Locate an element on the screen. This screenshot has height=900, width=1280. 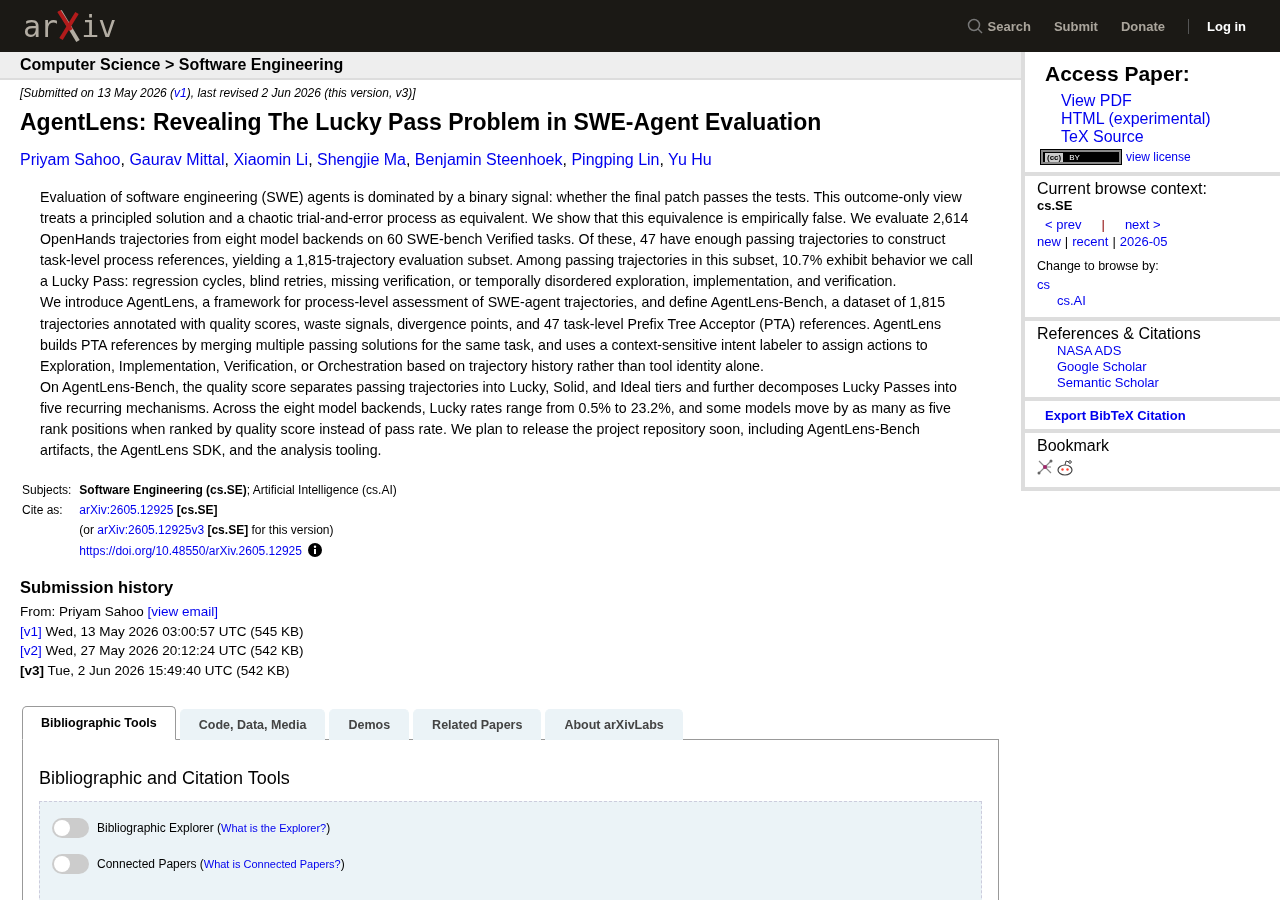
author-link: Xiaomin Li is located at coordinates (271, 159).